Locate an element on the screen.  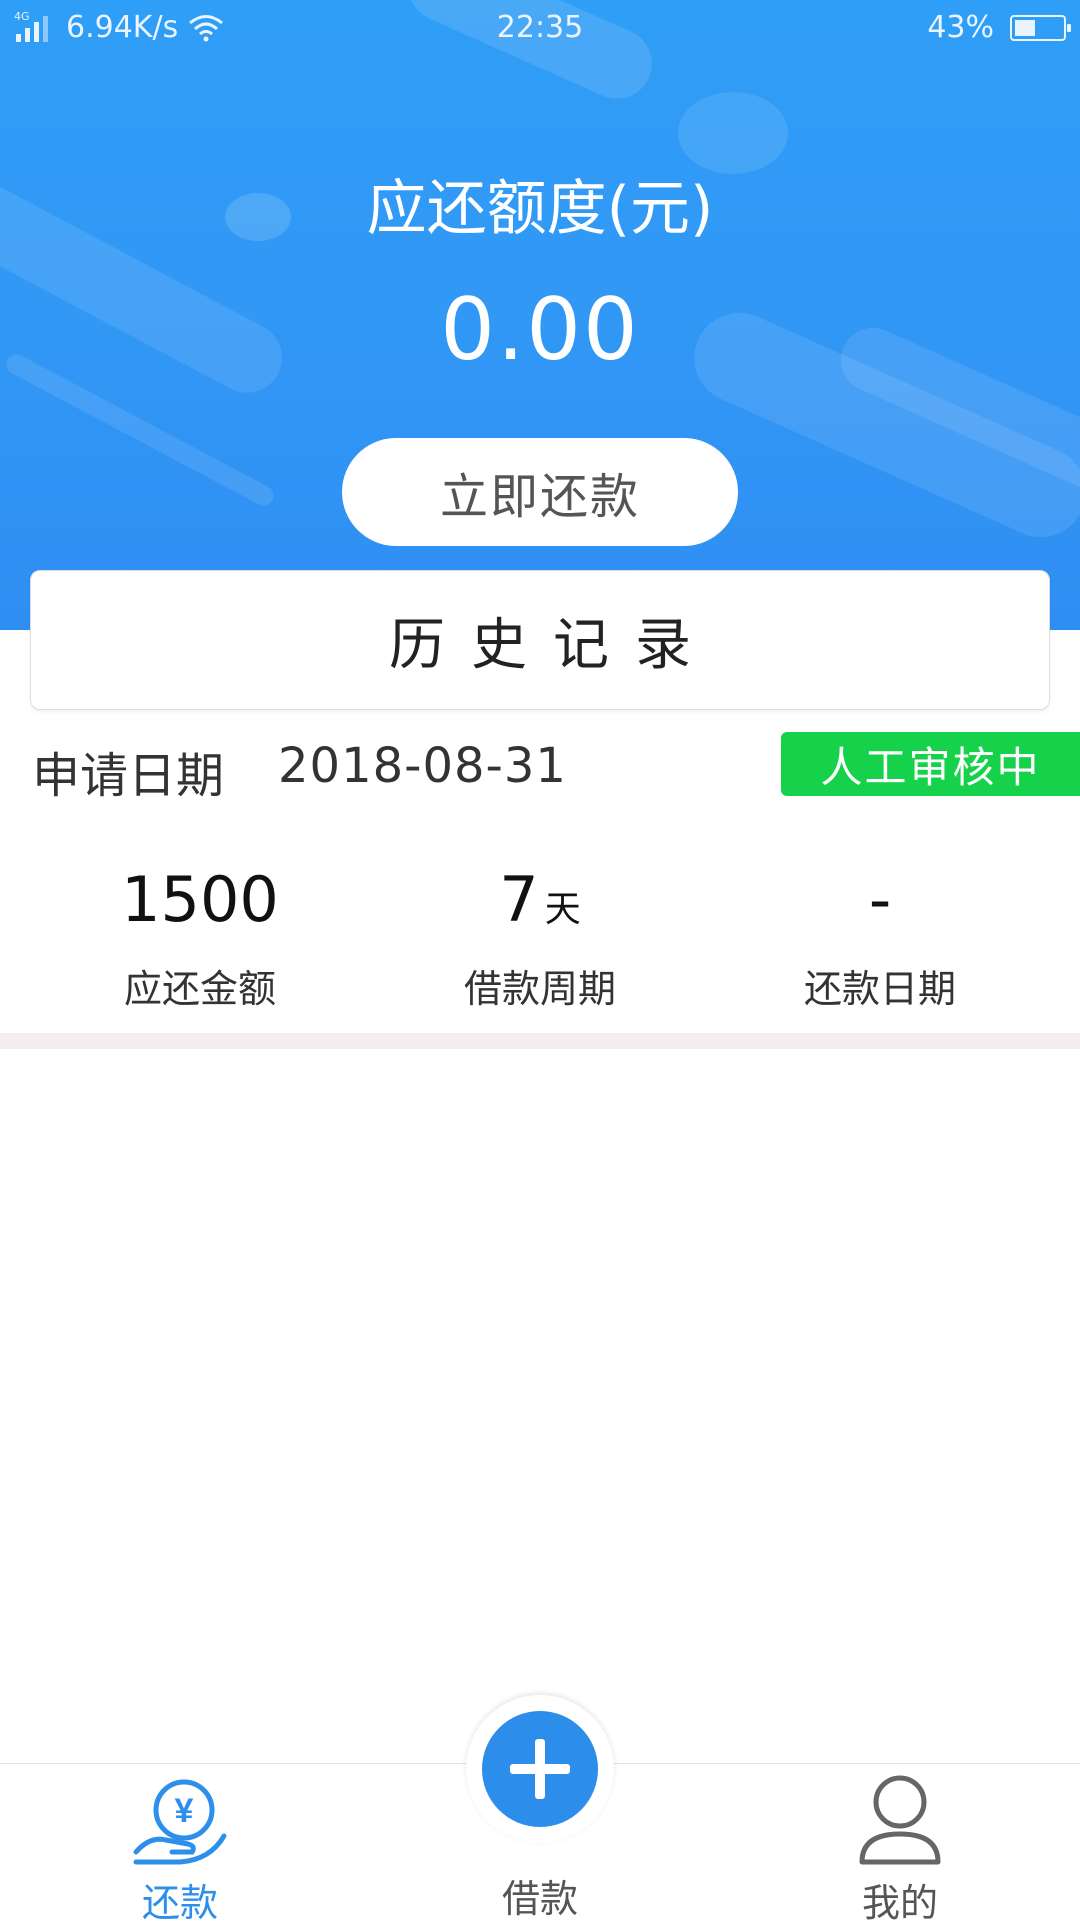
borrow-plus-button is located at coordinates (540, 1769).